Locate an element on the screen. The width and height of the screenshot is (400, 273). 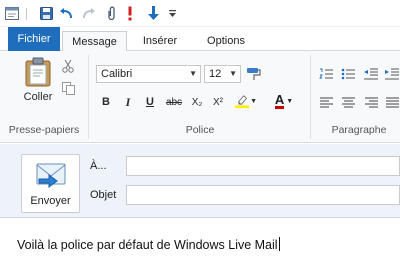
font-group-label: Police is located at coordinates (200, 130).